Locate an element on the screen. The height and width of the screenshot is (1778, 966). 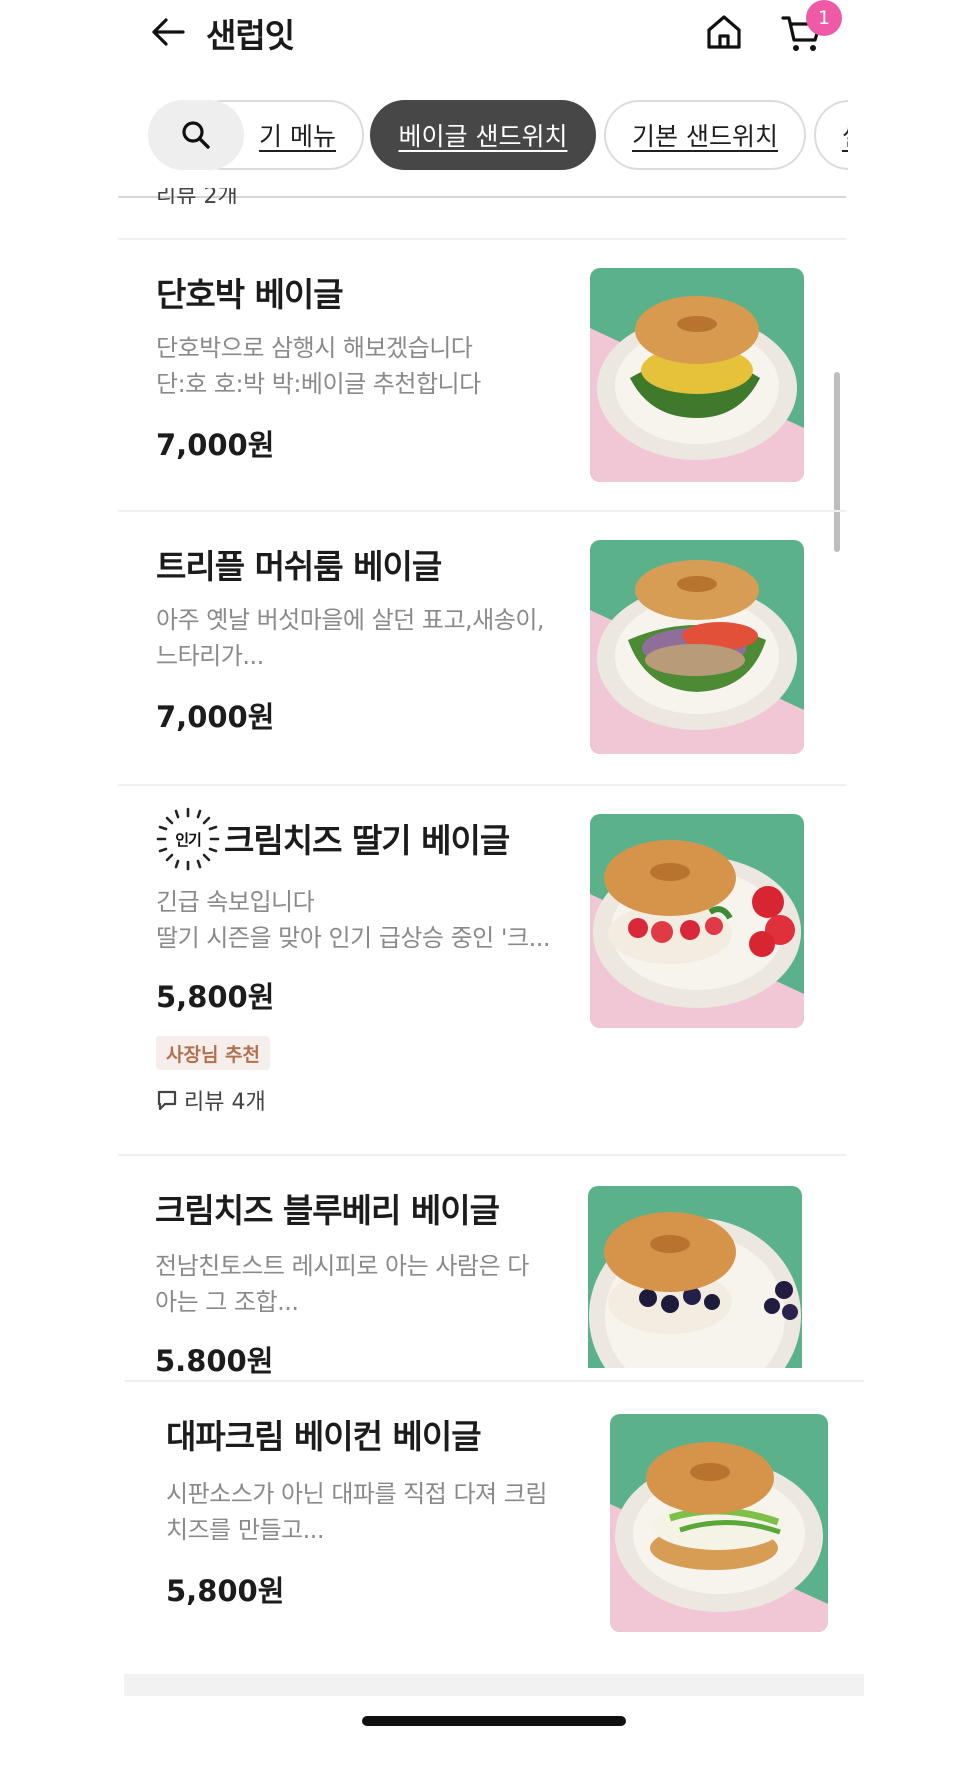
review-link: 리뷰 4개 is located at coordinates (211, 1100).